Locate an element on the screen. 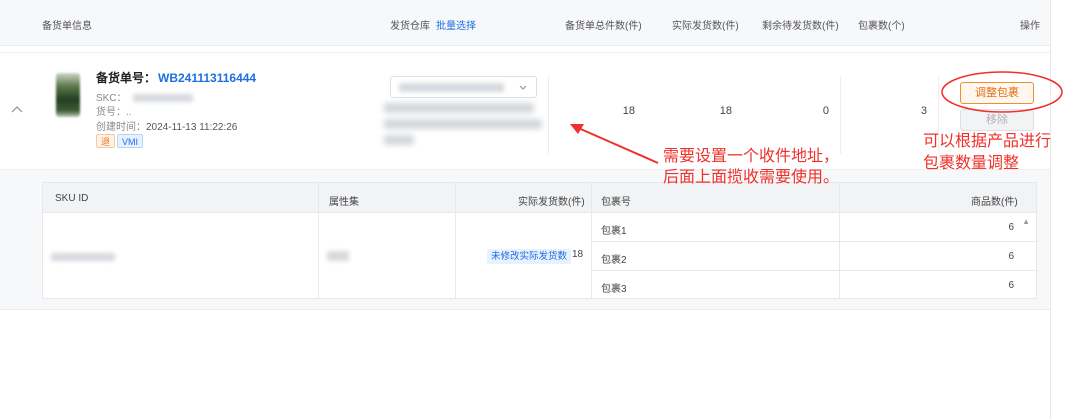 This screenshot has height=419, width=1080. header-warehouse-label: 发货仓库 is located at coordinates (410, 26).